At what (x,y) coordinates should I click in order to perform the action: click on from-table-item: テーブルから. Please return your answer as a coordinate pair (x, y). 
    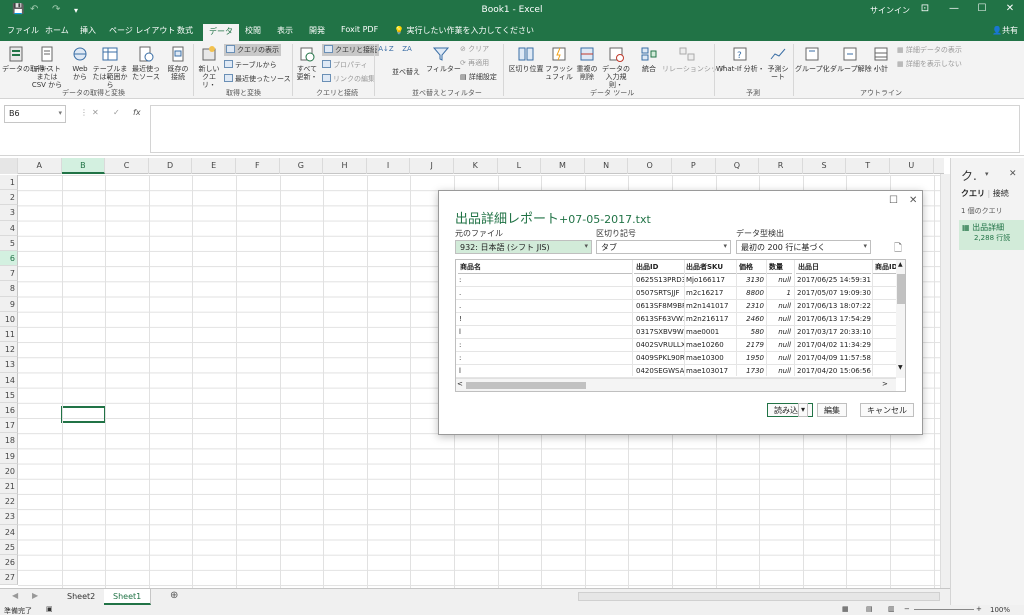
    Looking at the image, I should click on (250, 65).